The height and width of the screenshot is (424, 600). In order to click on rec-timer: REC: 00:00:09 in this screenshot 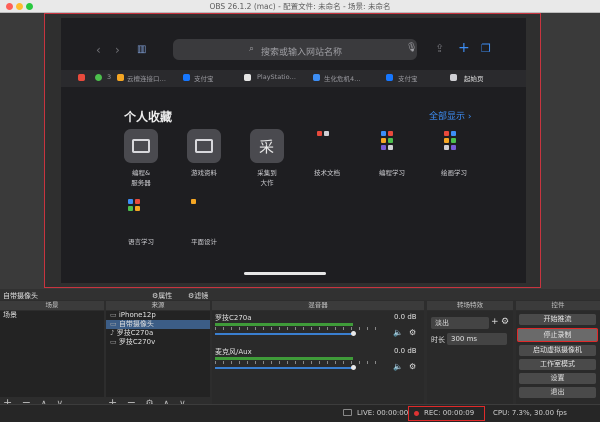, I will do `click(449, 413)`.